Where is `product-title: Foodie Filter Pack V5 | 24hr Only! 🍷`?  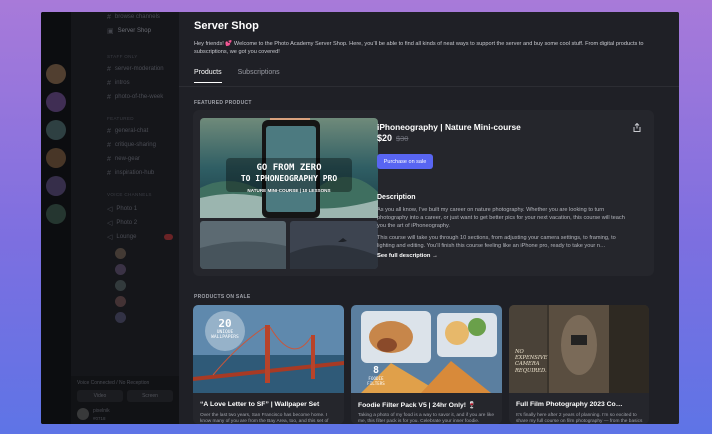
product-title: Foodie Filter Pack V5 | 24hr Only! 🍷 is located at coordinates (417, 405).